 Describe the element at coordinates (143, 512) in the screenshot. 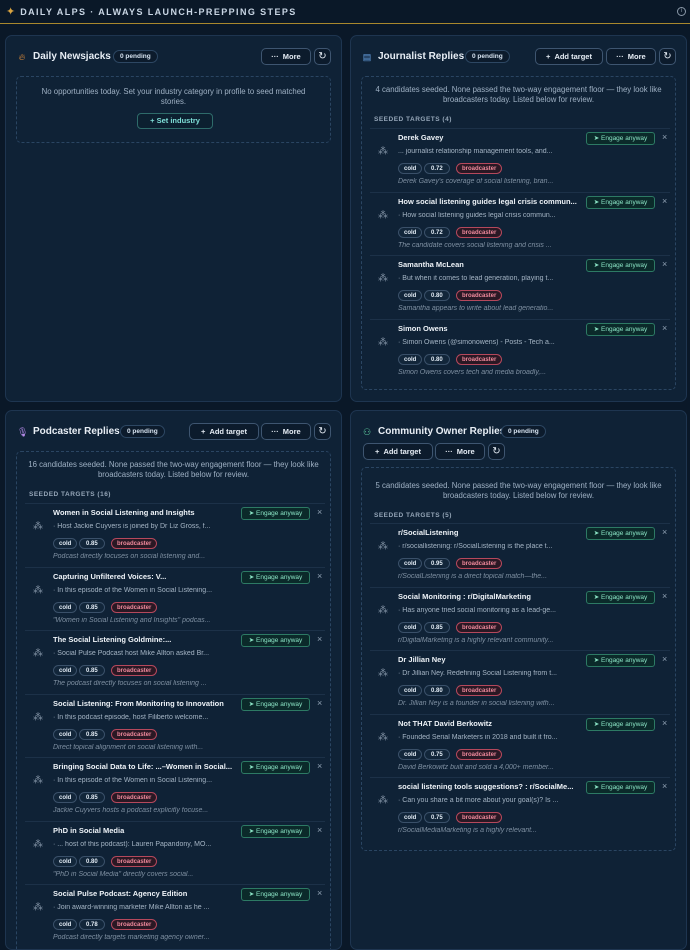

I see `target-name: Women in Social Listening and Insights` at that location.